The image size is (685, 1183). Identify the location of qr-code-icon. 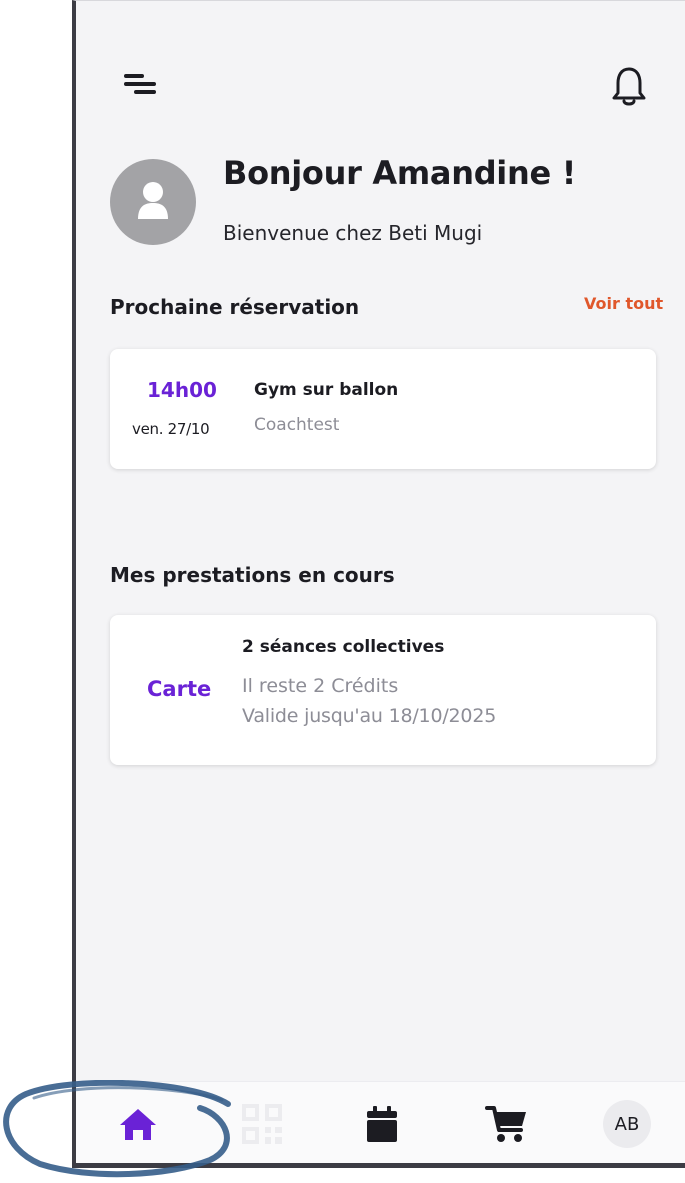
(262, 1124).